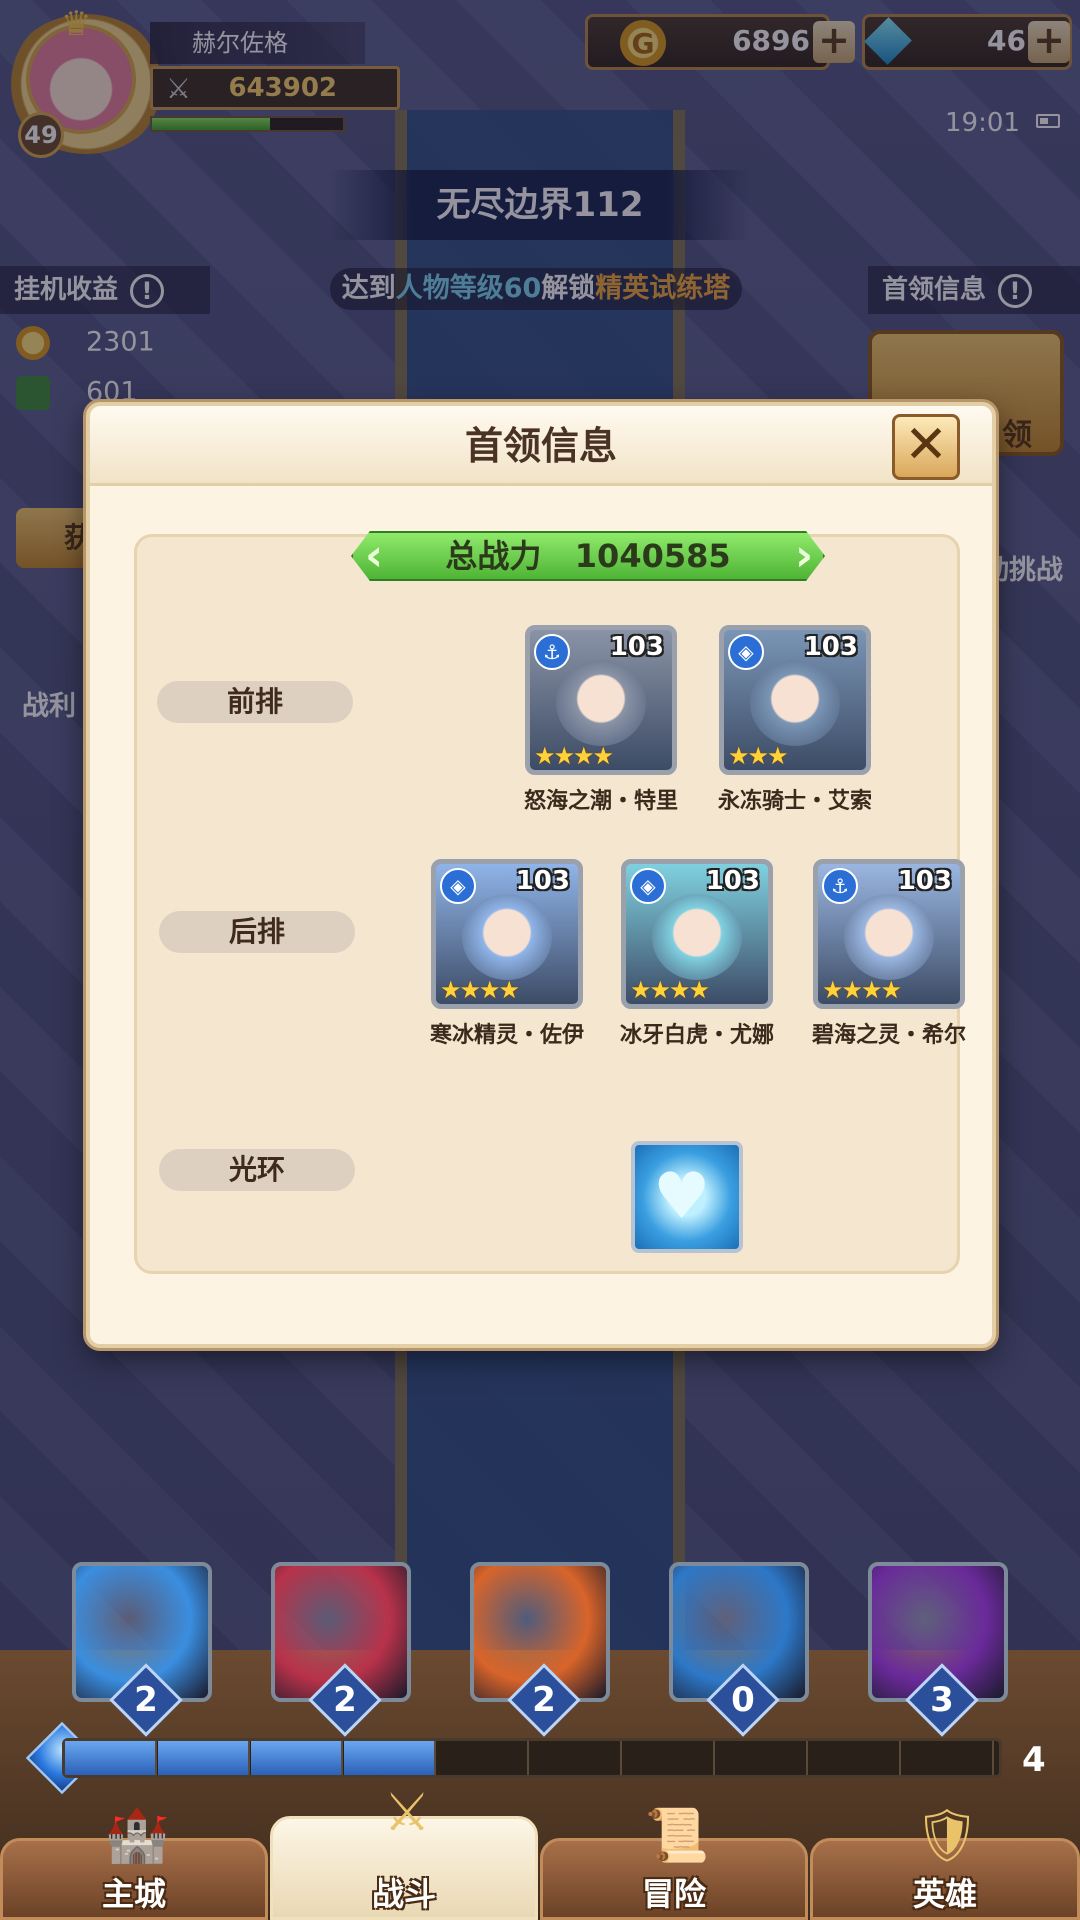 Image resolution: width=1080 pixels, height=1920 pixels. I want to click on nav-tab-crossed-swords: ⚔ 战斗, so click(404, 1851).